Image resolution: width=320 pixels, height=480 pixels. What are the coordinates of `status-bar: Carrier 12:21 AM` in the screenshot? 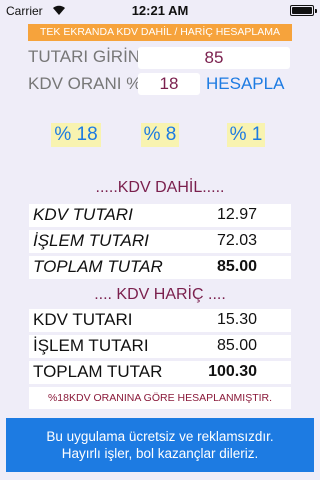 It's located at (160, 10).